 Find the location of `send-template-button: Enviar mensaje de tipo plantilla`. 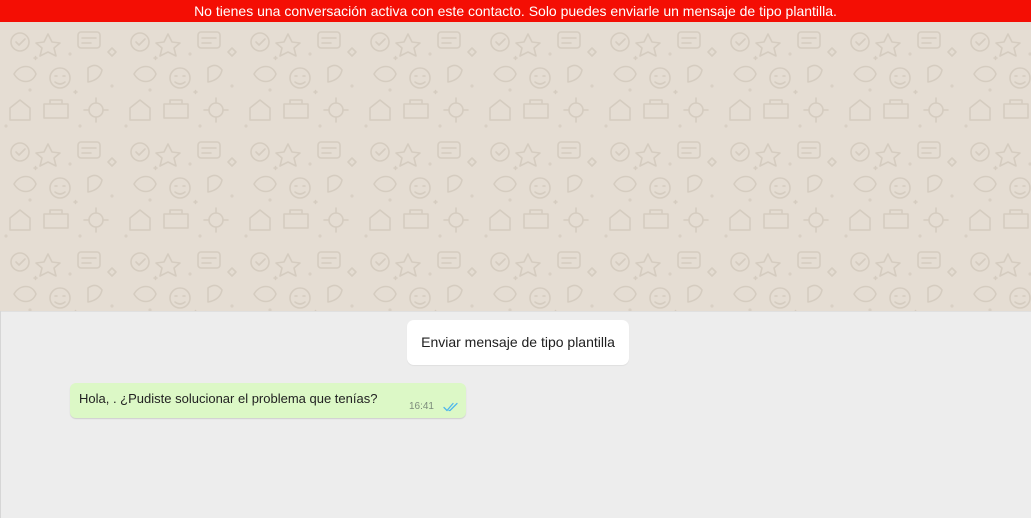

send-template-button: Enviar mensaje de tipo plantilla is located at coordinates (518, 342).